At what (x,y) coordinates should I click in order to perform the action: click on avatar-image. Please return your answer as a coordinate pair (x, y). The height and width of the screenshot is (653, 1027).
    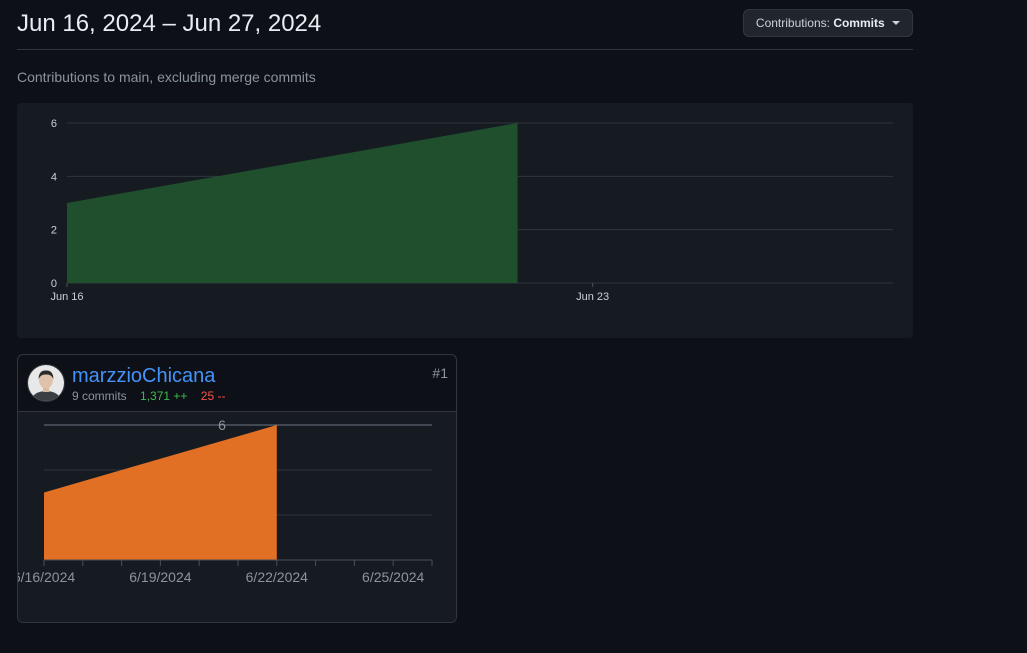
    Looking at the image, I should click on (46, 383).